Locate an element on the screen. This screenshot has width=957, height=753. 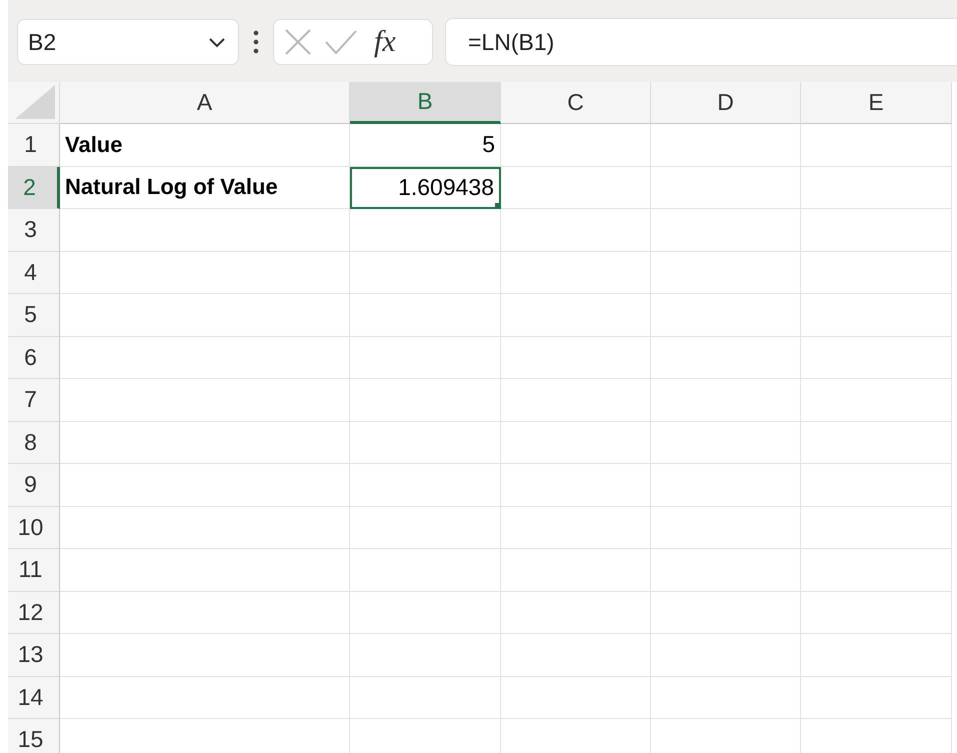
row-header: 11 is located at coordinates (34, 570).